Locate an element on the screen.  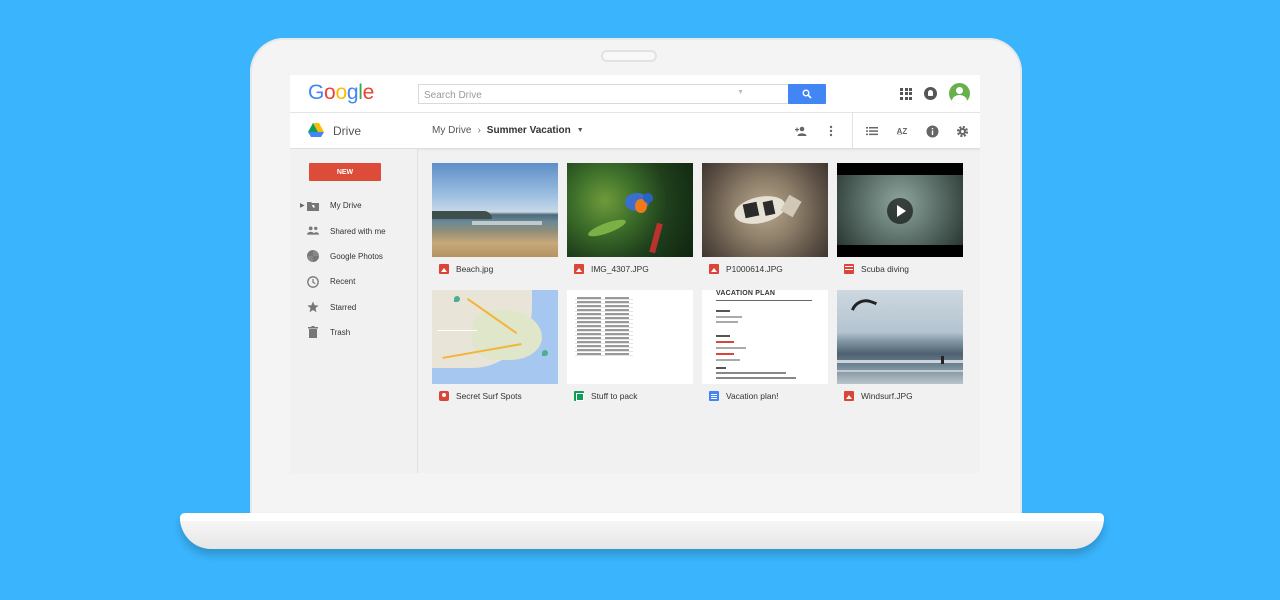
sidebar-item-shared: Shared with me is located at coordinates (354, 230).